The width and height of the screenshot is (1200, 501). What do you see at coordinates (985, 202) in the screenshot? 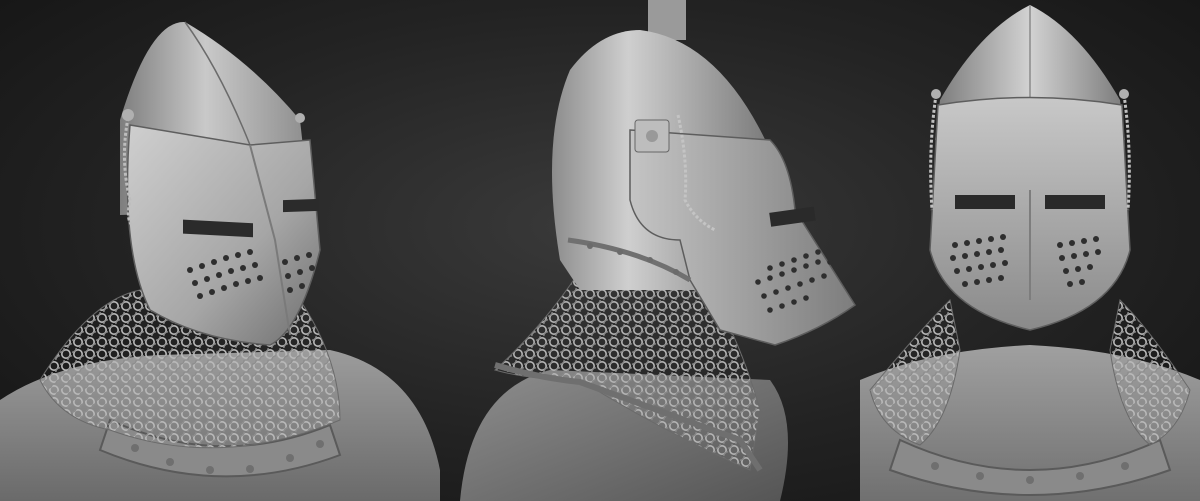
I see `eye-slit-left` at bounding box center [985, 202].